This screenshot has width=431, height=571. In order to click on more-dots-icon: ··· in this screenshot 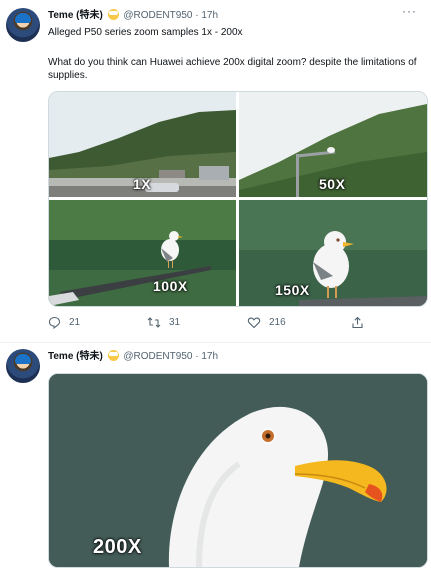, I will do `click(409, 11)`.